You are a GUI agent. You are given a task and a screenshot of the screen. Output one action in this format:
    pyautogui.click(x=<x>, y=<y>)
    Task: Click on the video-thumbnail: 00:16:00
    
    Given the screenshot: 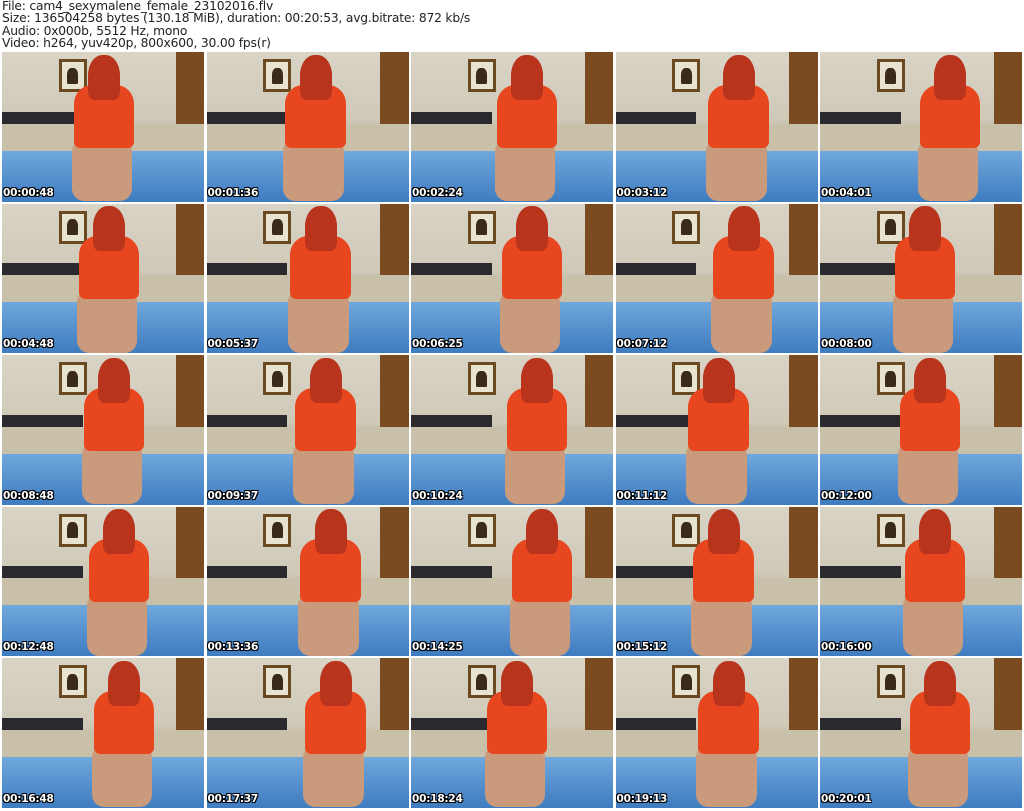 What is the action you would take?
    pyautogui.click(x=921, y=581)
    